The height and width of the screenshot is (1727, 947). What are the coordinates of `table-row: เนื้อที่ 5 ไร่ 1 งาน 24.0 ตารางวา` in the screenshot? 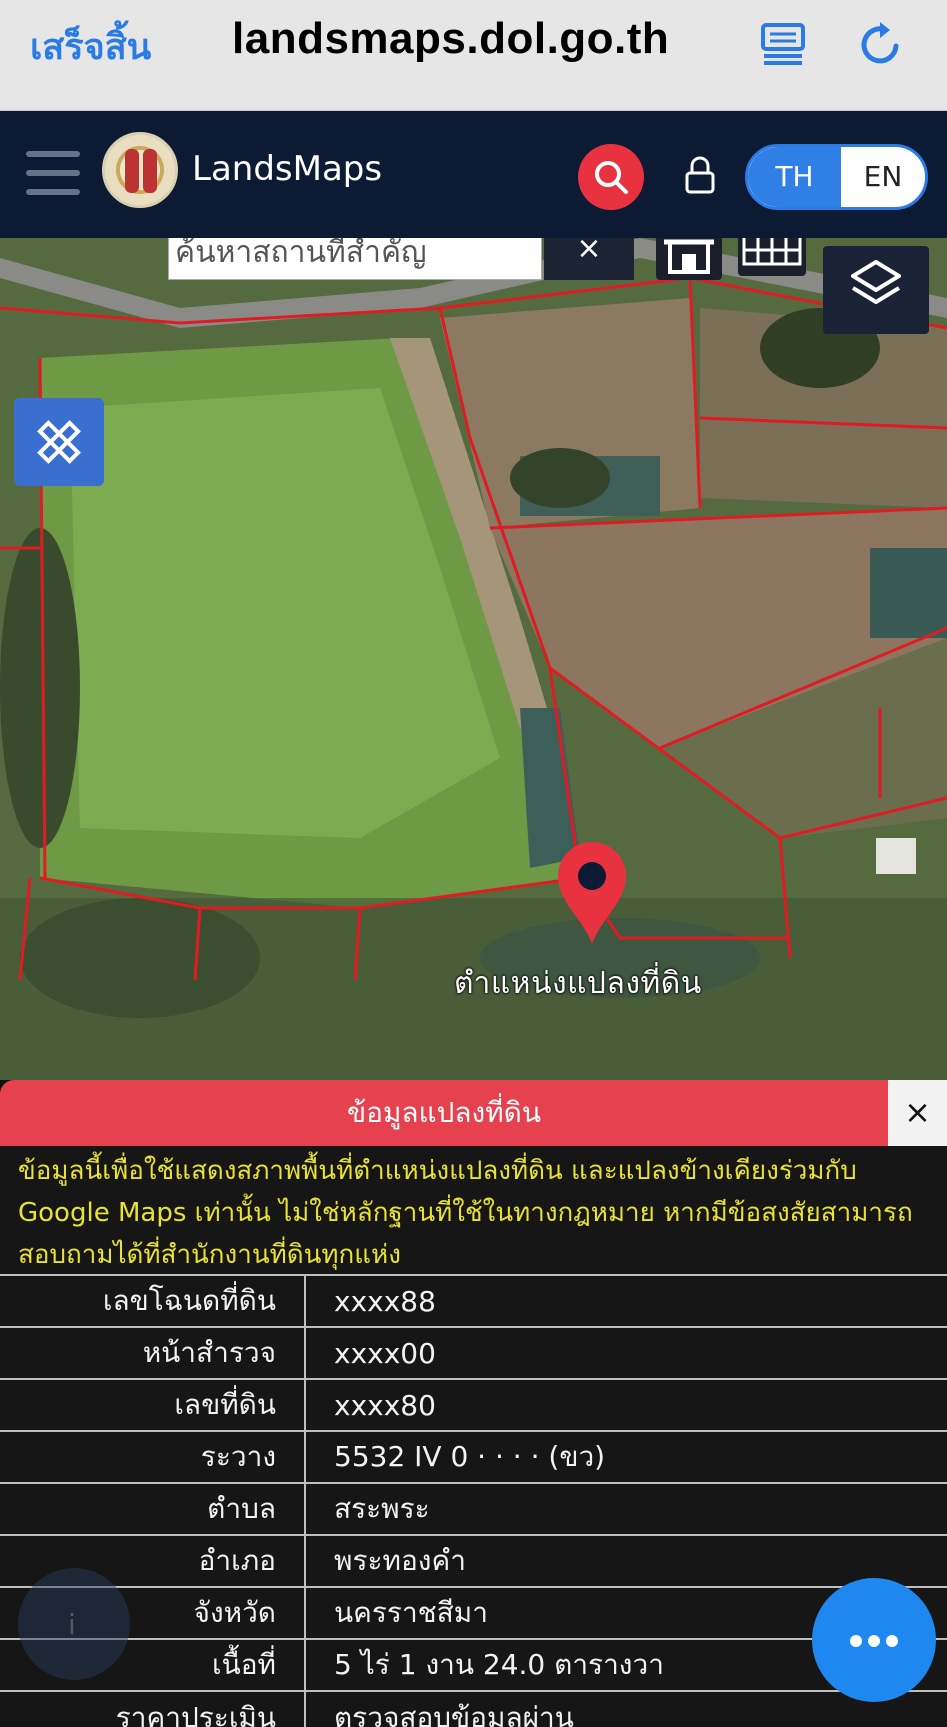 It's located at (473, 1664).